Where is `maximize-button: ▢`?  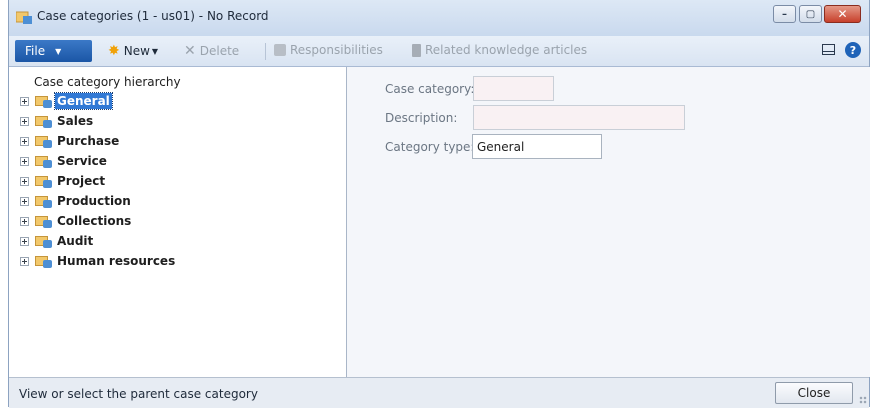 maximize-button: ▢ is located at coordinates (810, 14).